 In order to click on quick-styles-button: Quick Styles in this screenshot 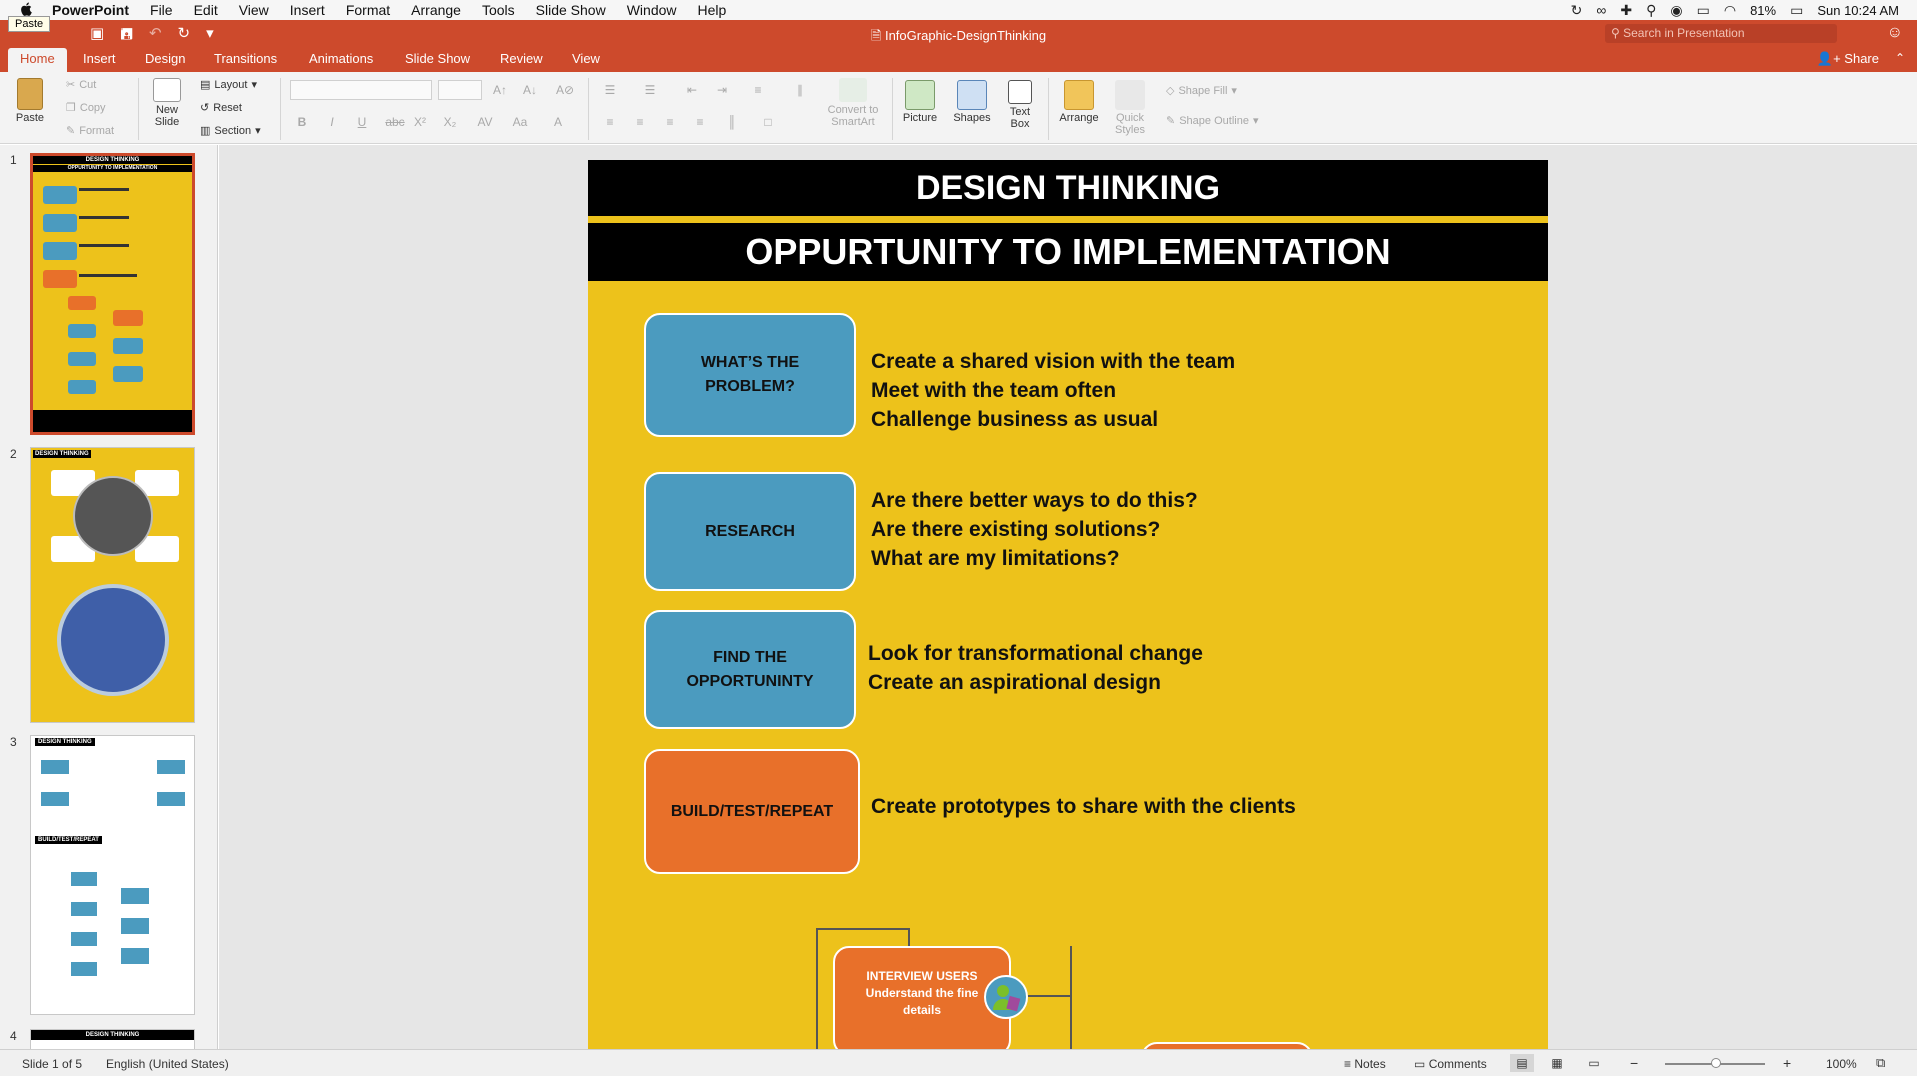, I will do `click(1130, 108)`.